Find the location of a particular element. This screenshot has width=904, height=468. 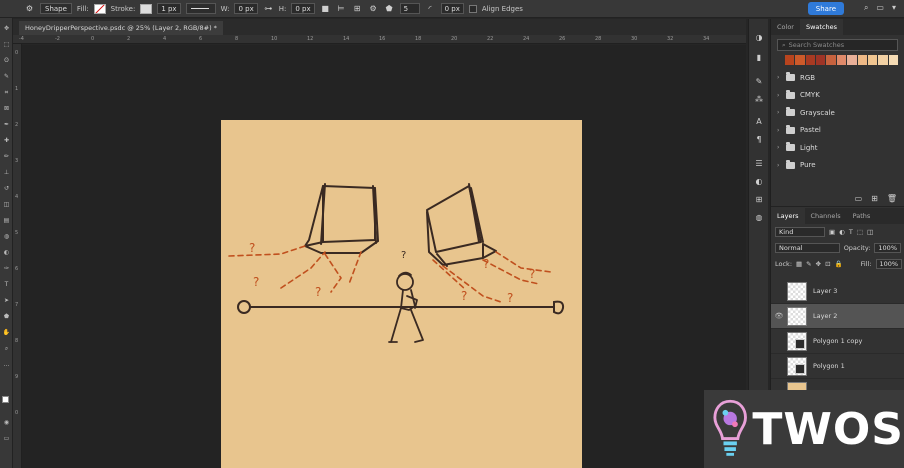

link-icon: ⊶ is located at coordinates (268, 8).